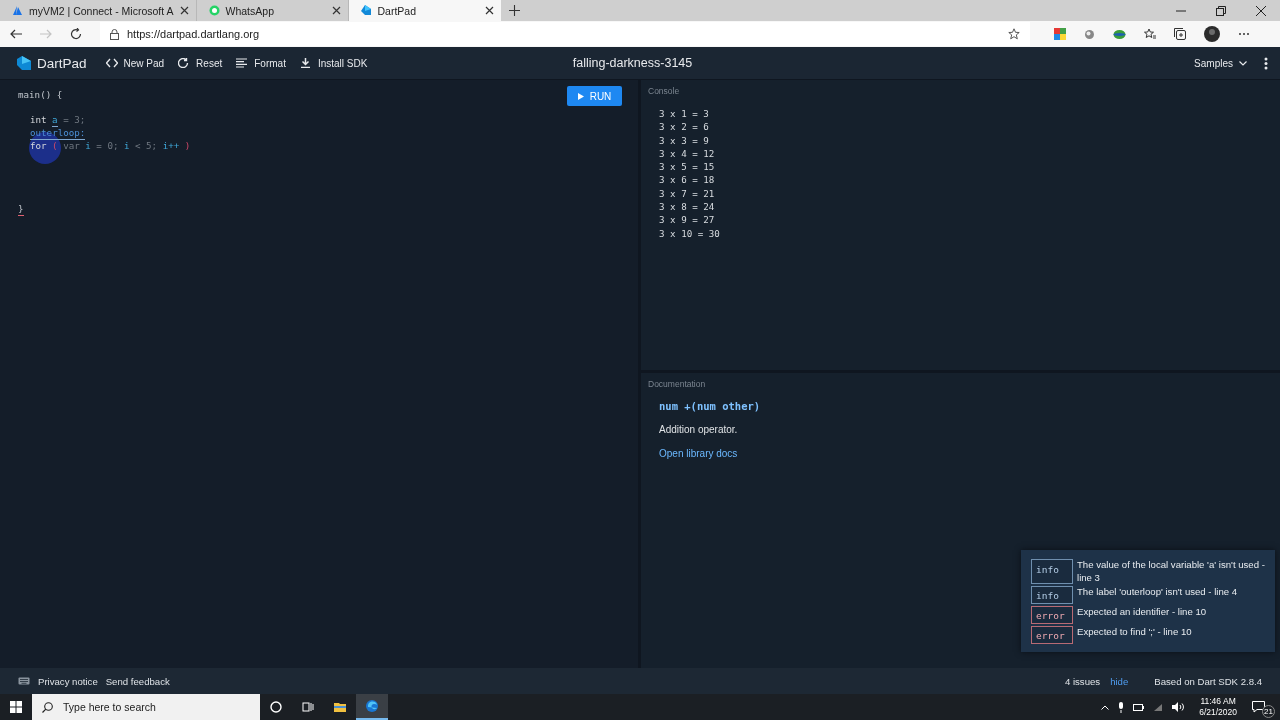  Describe the element at coordinates (677, 384) in the screenshot. I see `panel-label: Documentation` at that location.